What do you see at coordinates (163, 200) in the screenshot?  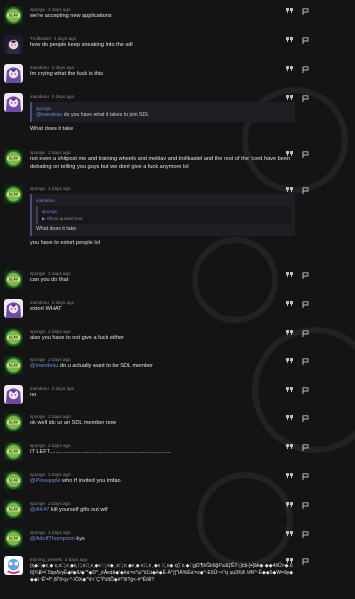 I see `quote-author: inandesu` at bounding box center [163, 200].